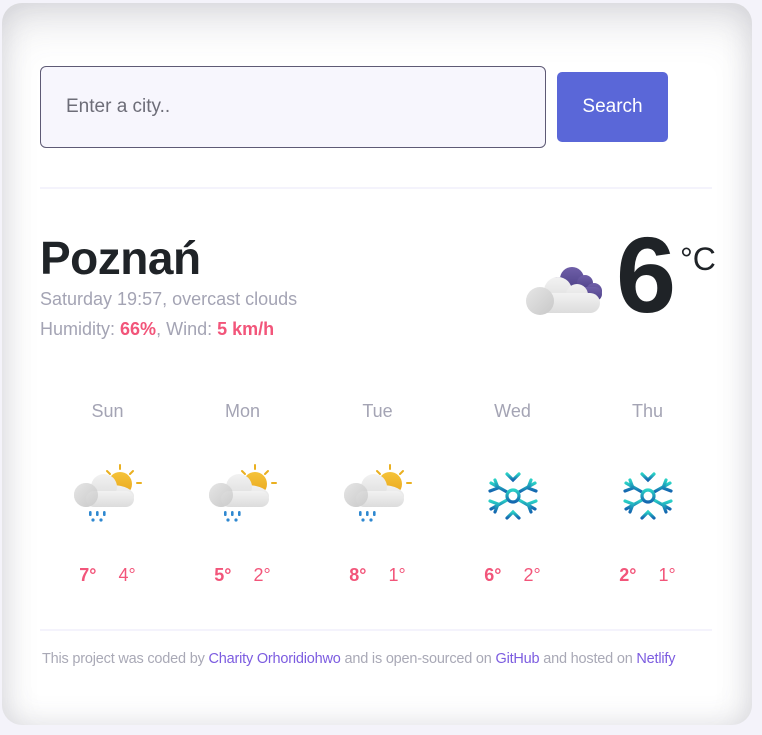  I want to click on forecast-day: Thu 2° 1°, so click(647, 501).